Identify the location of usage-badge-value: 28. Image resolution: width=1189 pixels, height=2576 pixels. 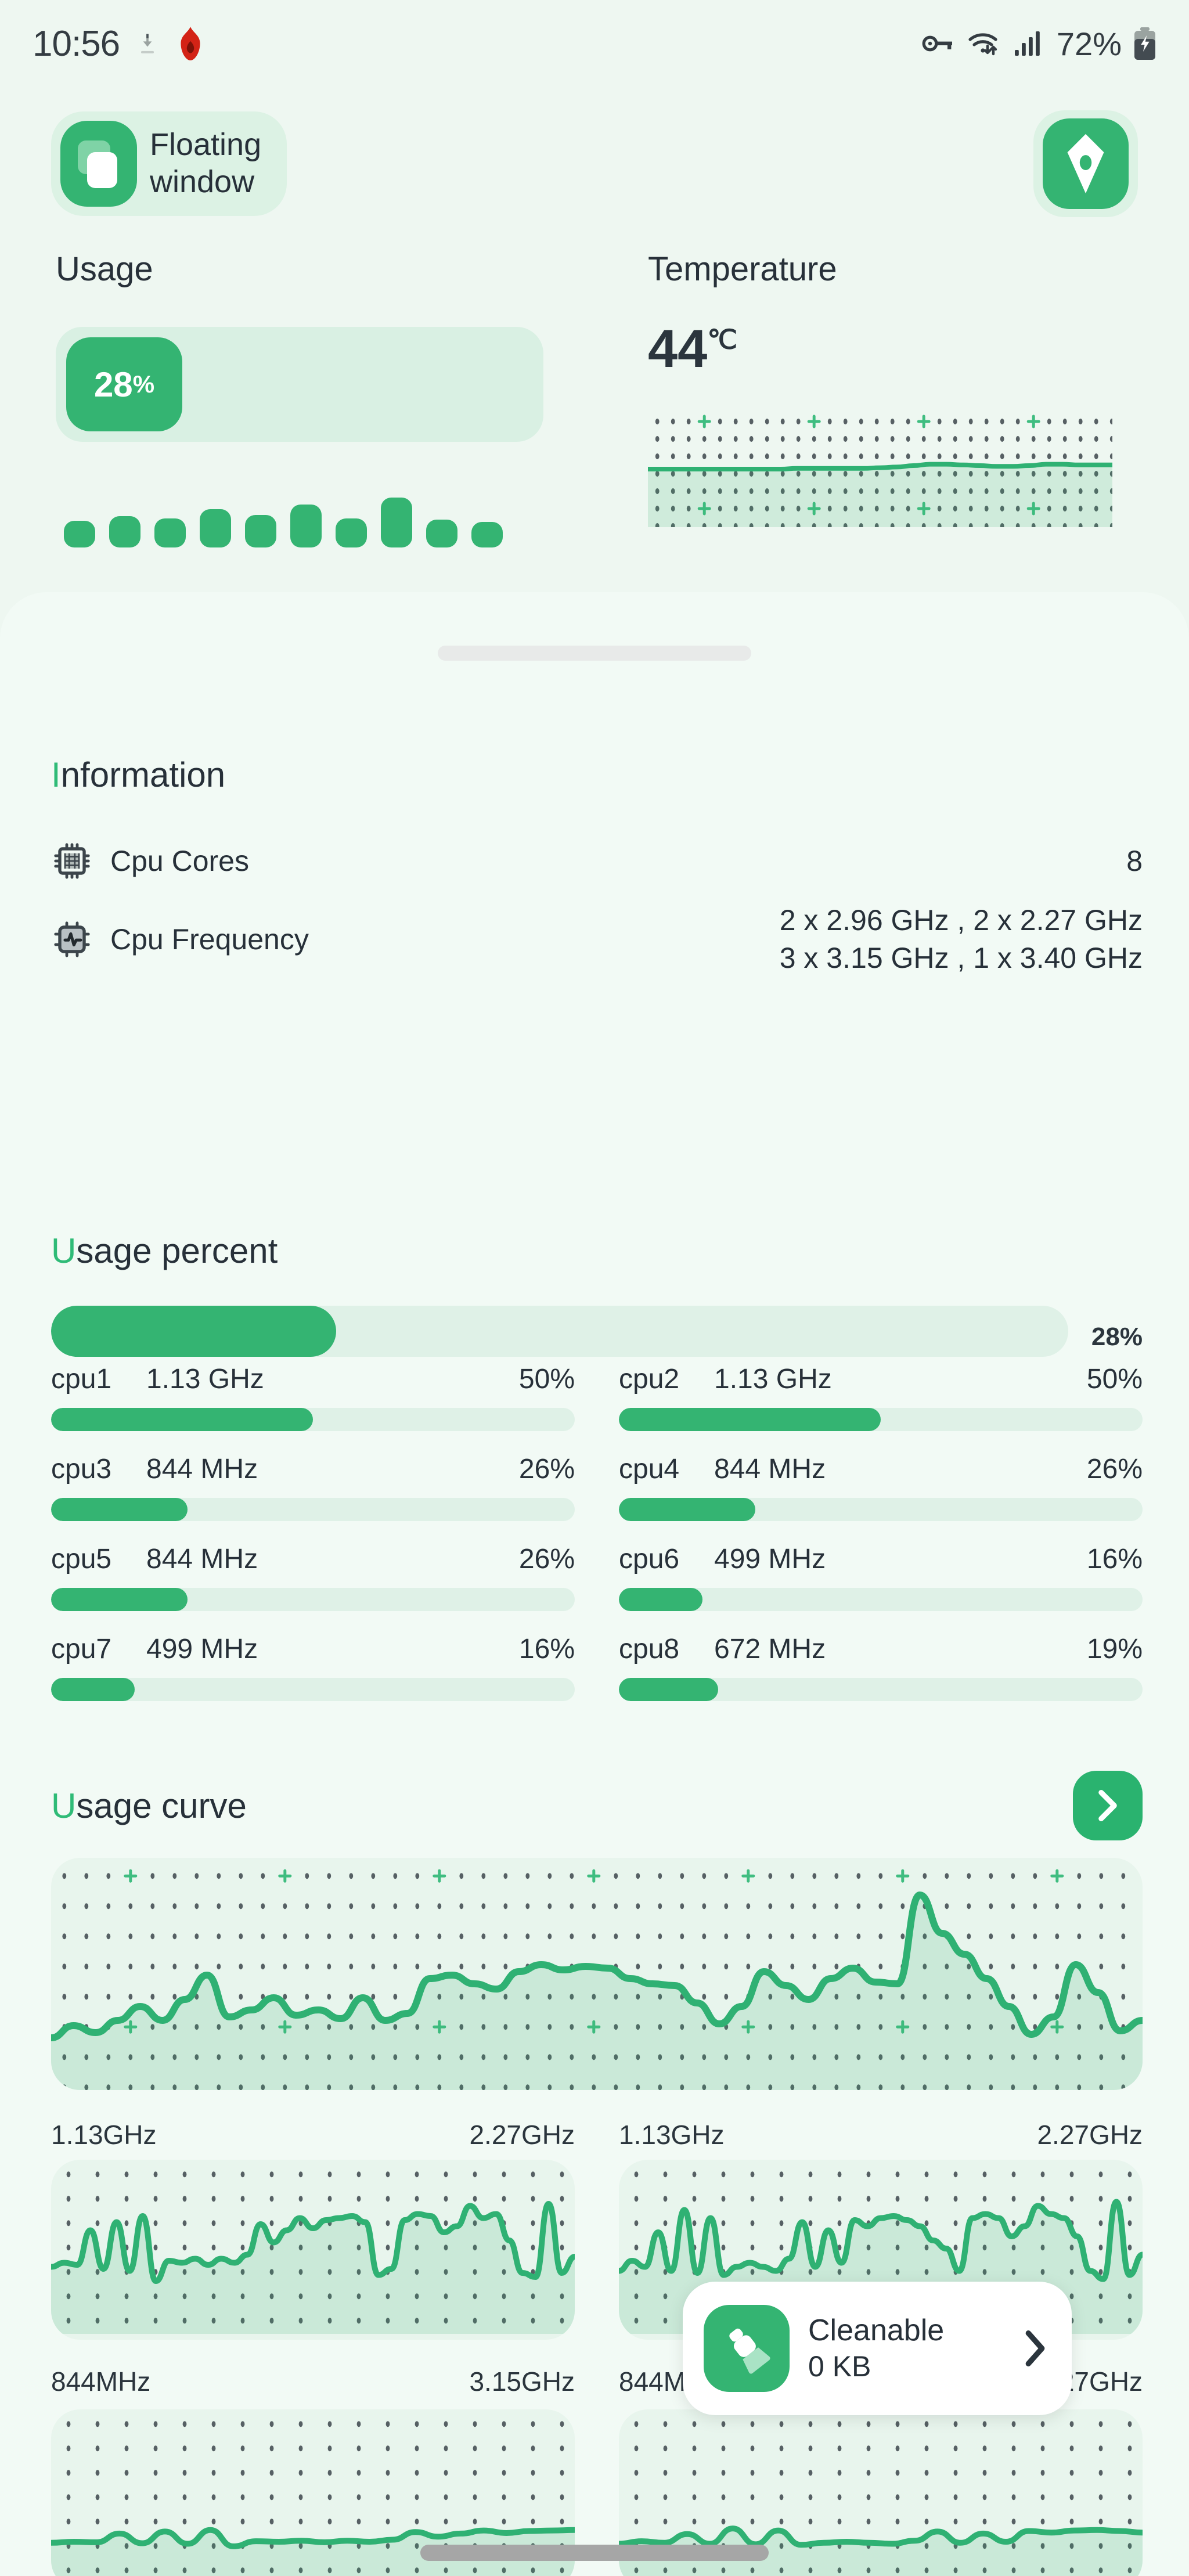
(113, 384).